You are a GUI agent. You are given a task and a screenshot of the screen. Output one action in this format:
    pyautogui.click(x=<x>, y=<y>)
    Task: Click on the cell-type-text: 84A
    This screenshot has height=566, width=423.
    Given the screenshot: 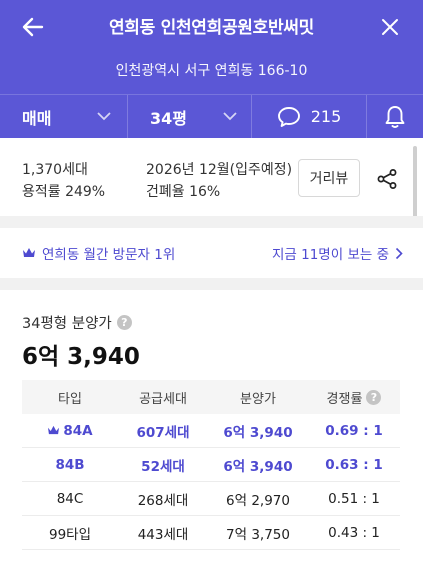 What is the action you would take?
    pyautogui.click(x=78, y=430)
    